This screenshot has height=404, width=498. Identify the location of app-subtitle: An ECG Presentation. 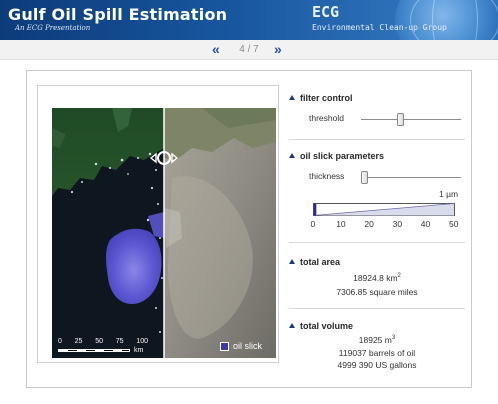
(53, 28).